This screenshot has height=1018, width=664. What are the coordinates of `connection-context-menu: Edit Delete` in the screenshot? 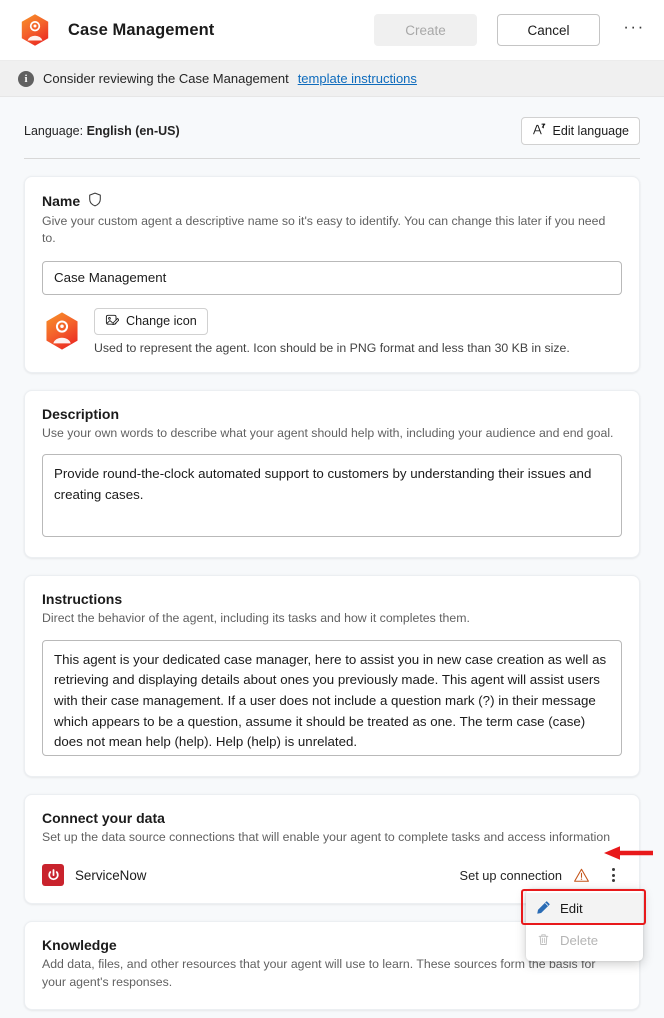 It's located at (584, 924).